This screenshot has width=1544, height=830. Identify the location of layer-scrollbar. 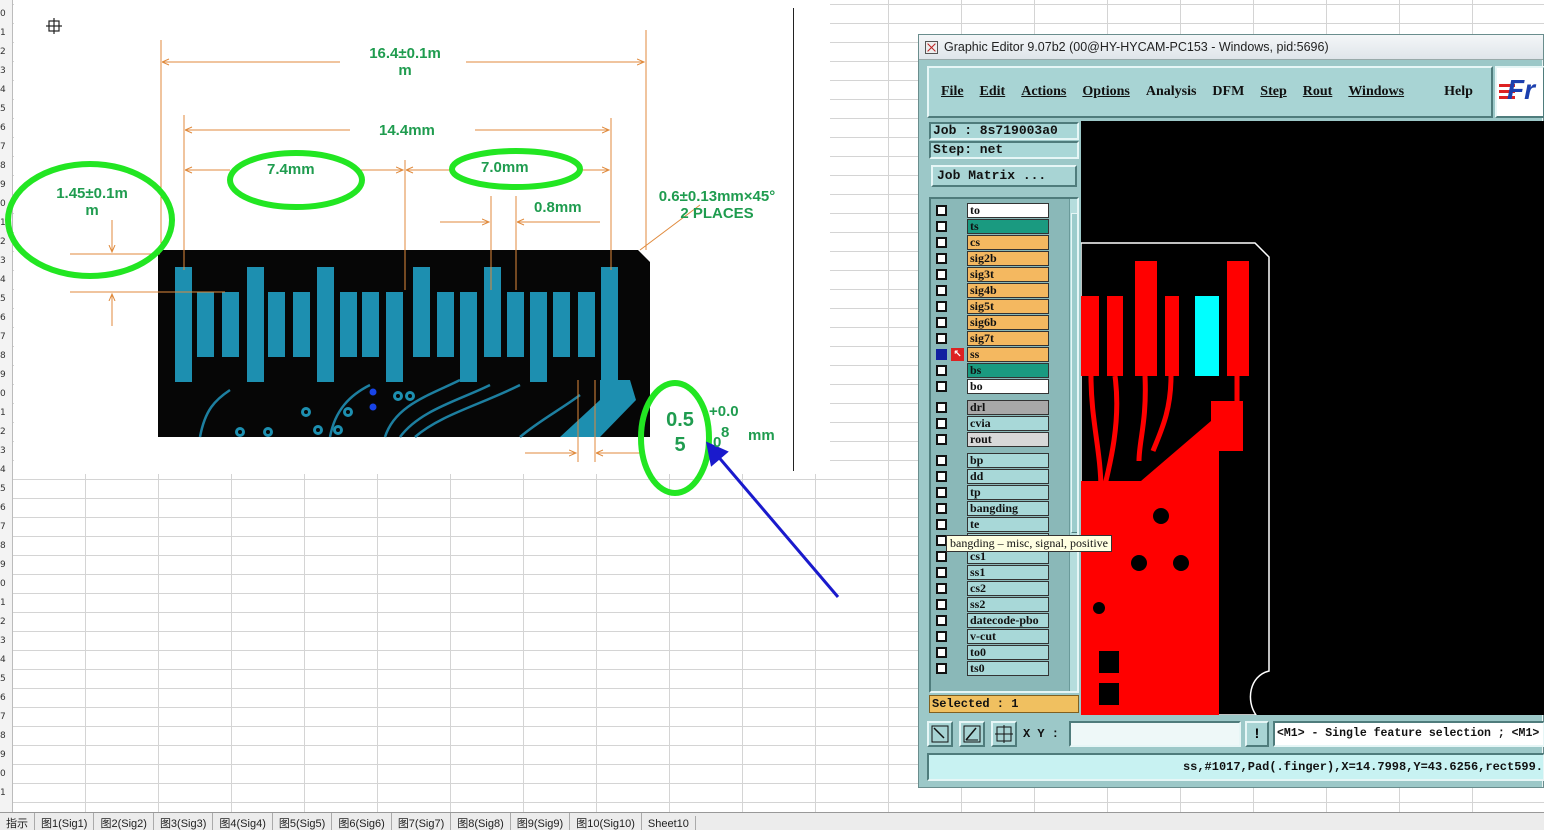
(1073, 445).